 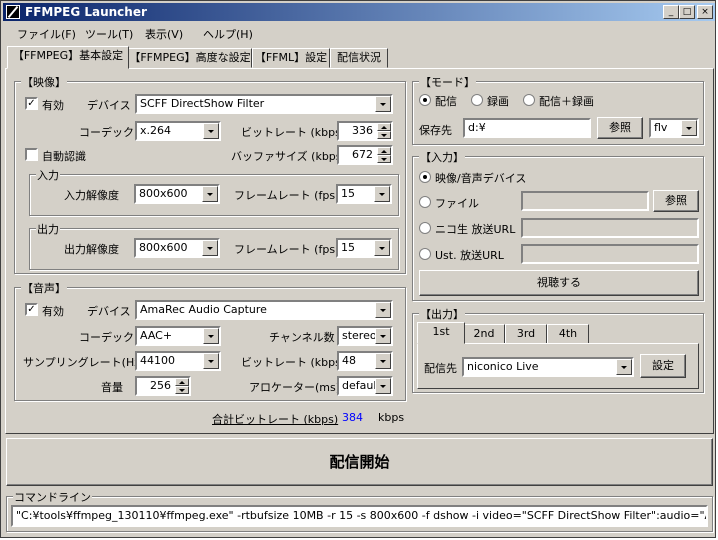 What do you see at coordinates (687, 12) in the screenshot?
I see `maximize-button: □` at bounding box center [687, 12].